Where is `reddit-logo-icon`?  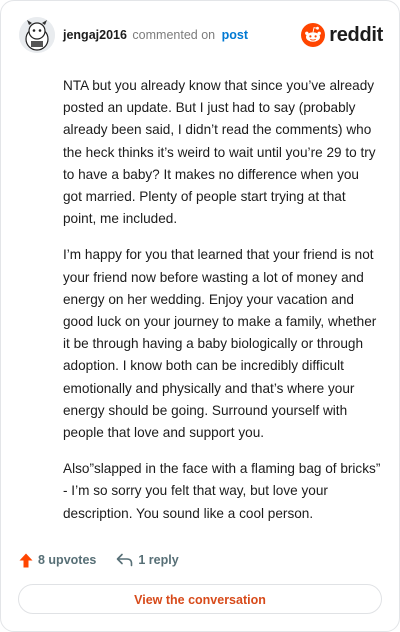 reddit-logo-icon is located at coordinates (313, 35).